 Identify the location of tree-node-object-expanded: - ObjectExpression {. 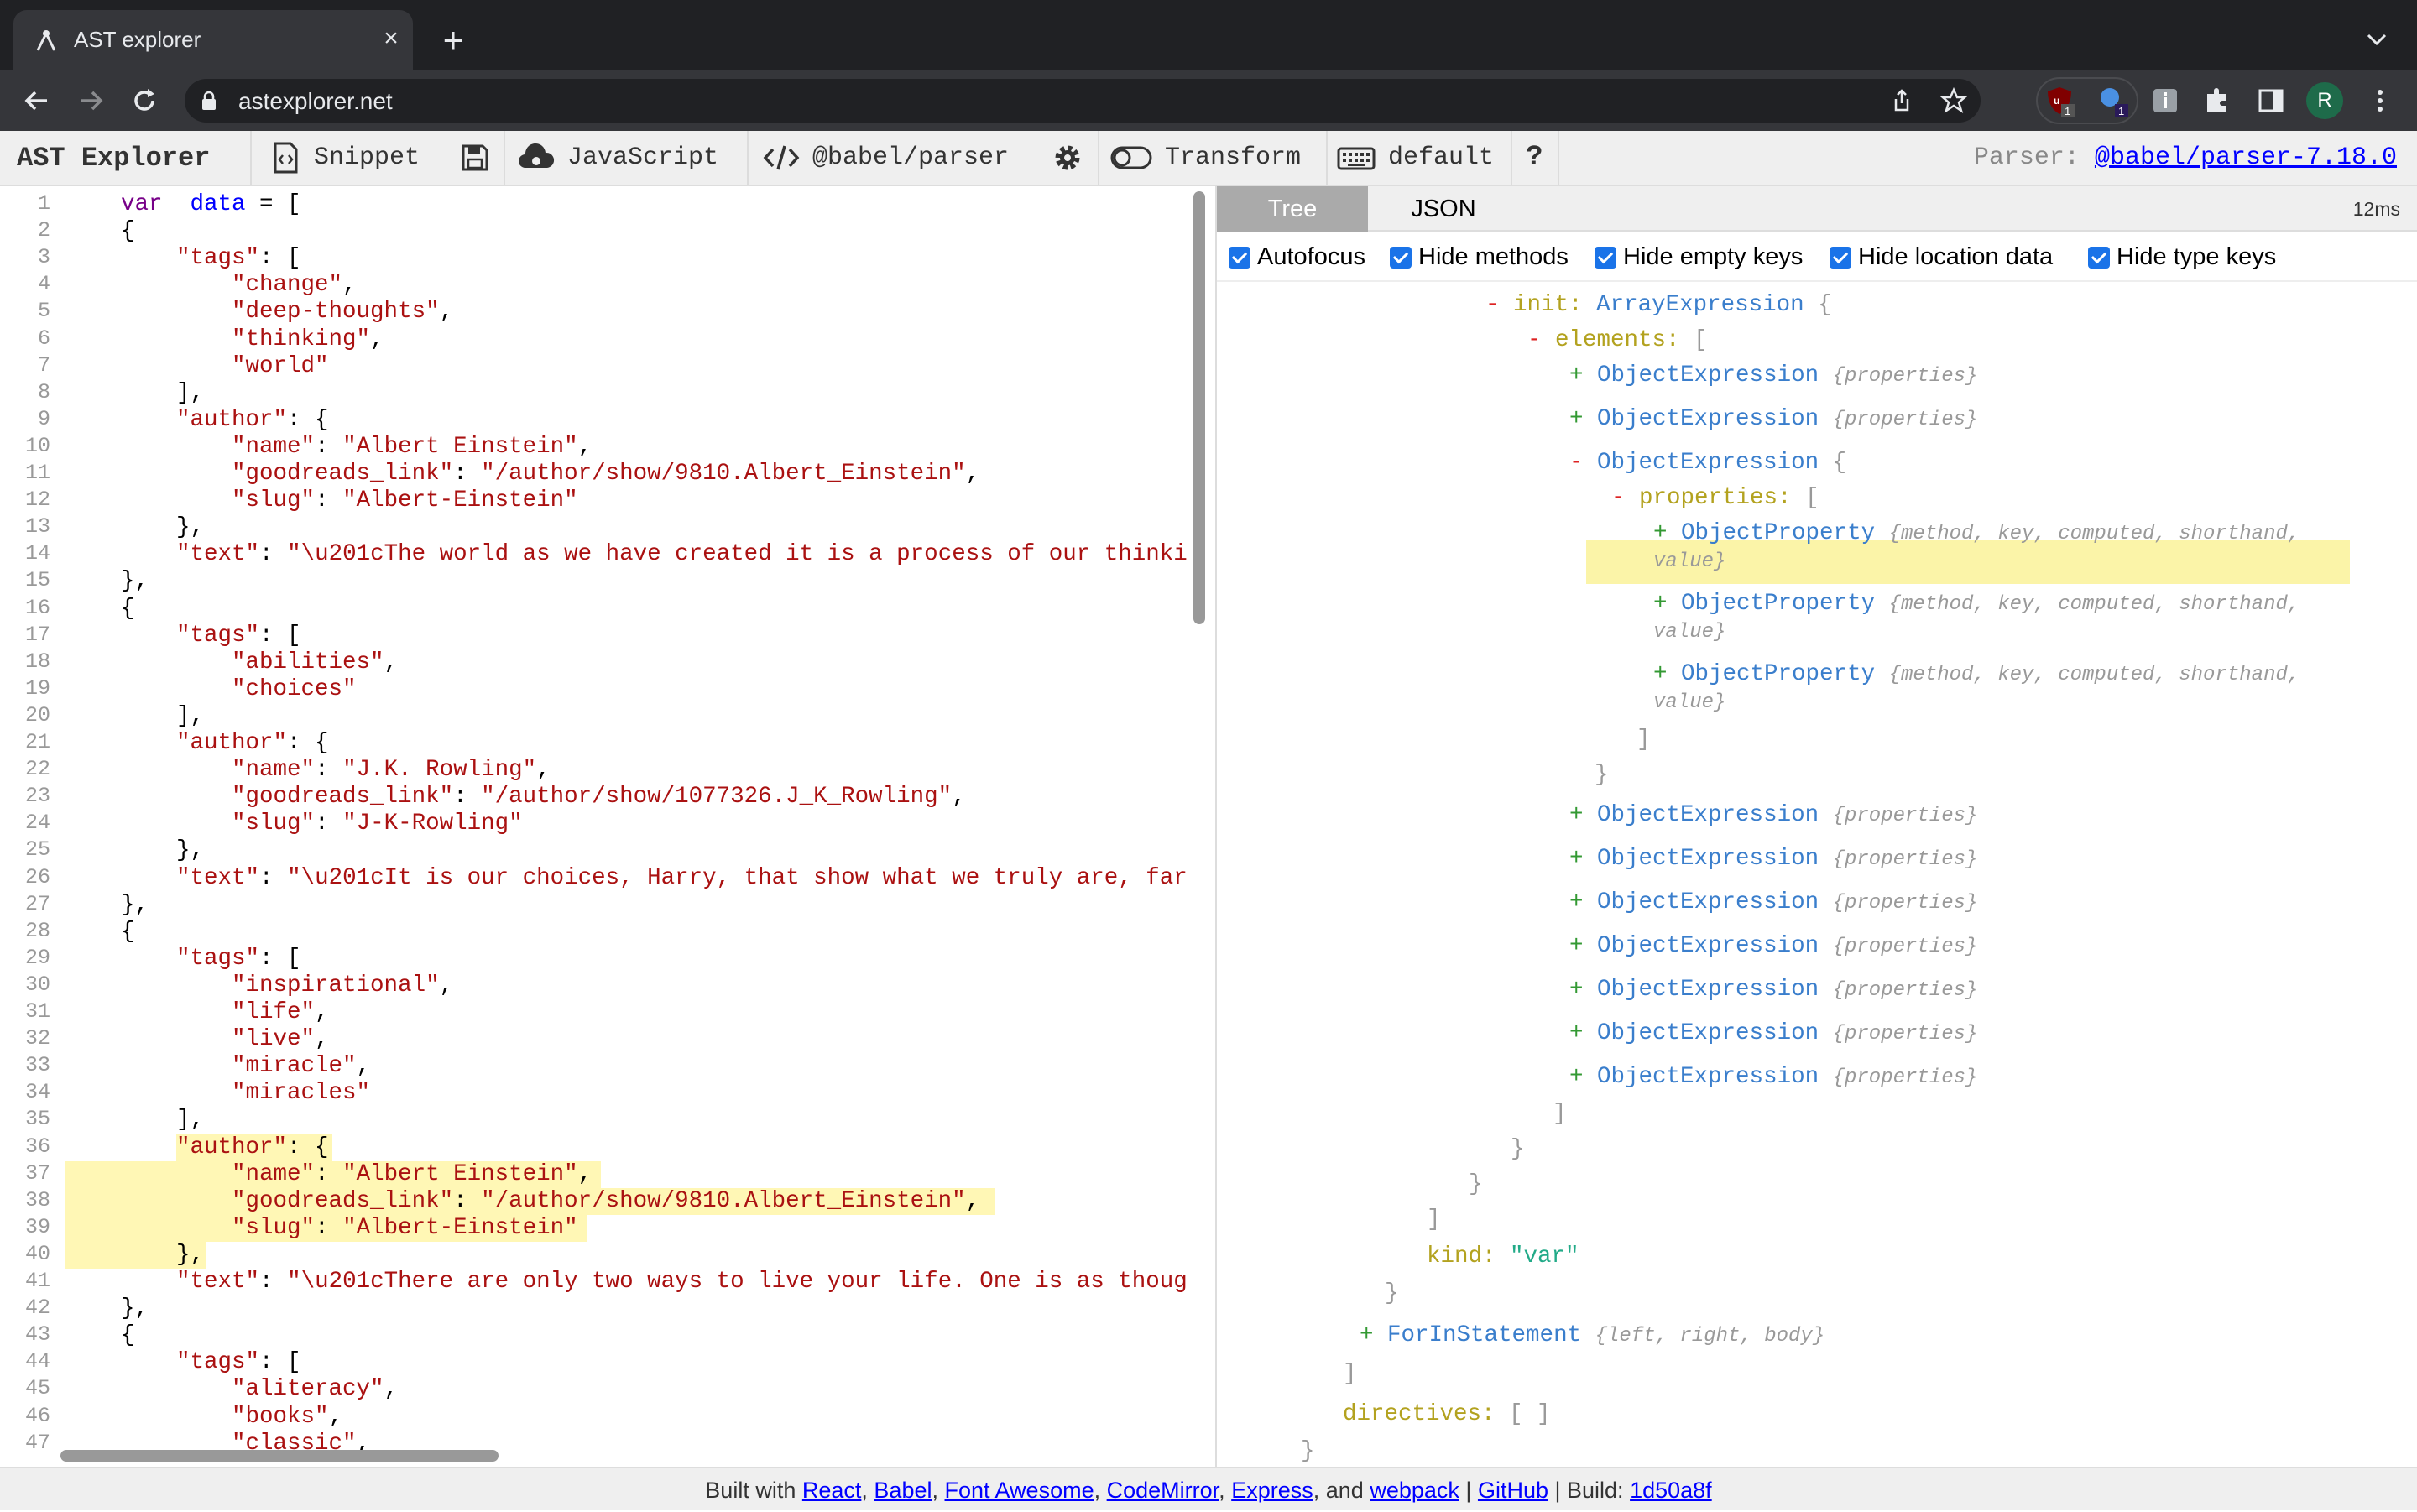
(1707, 463).